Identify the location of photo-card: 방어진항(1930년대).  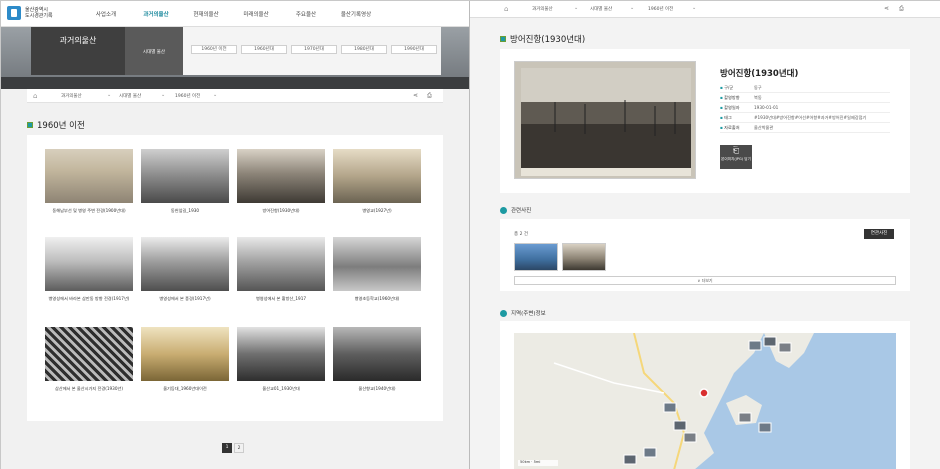
(281, 181).